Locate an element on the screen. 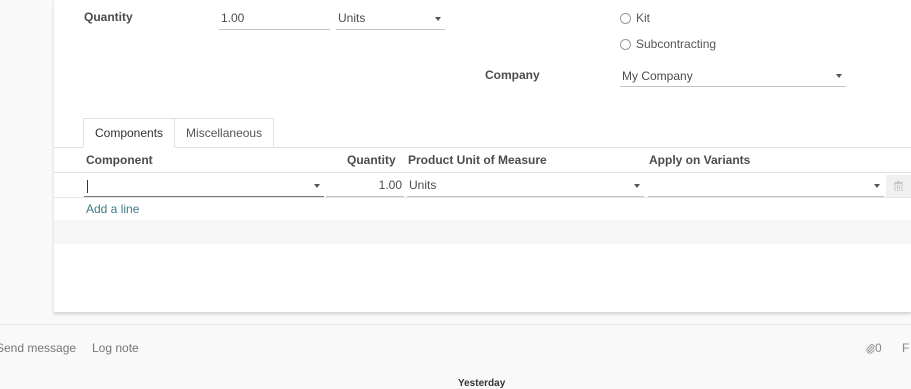  delete-row-button is located at coordinates (898, 186).